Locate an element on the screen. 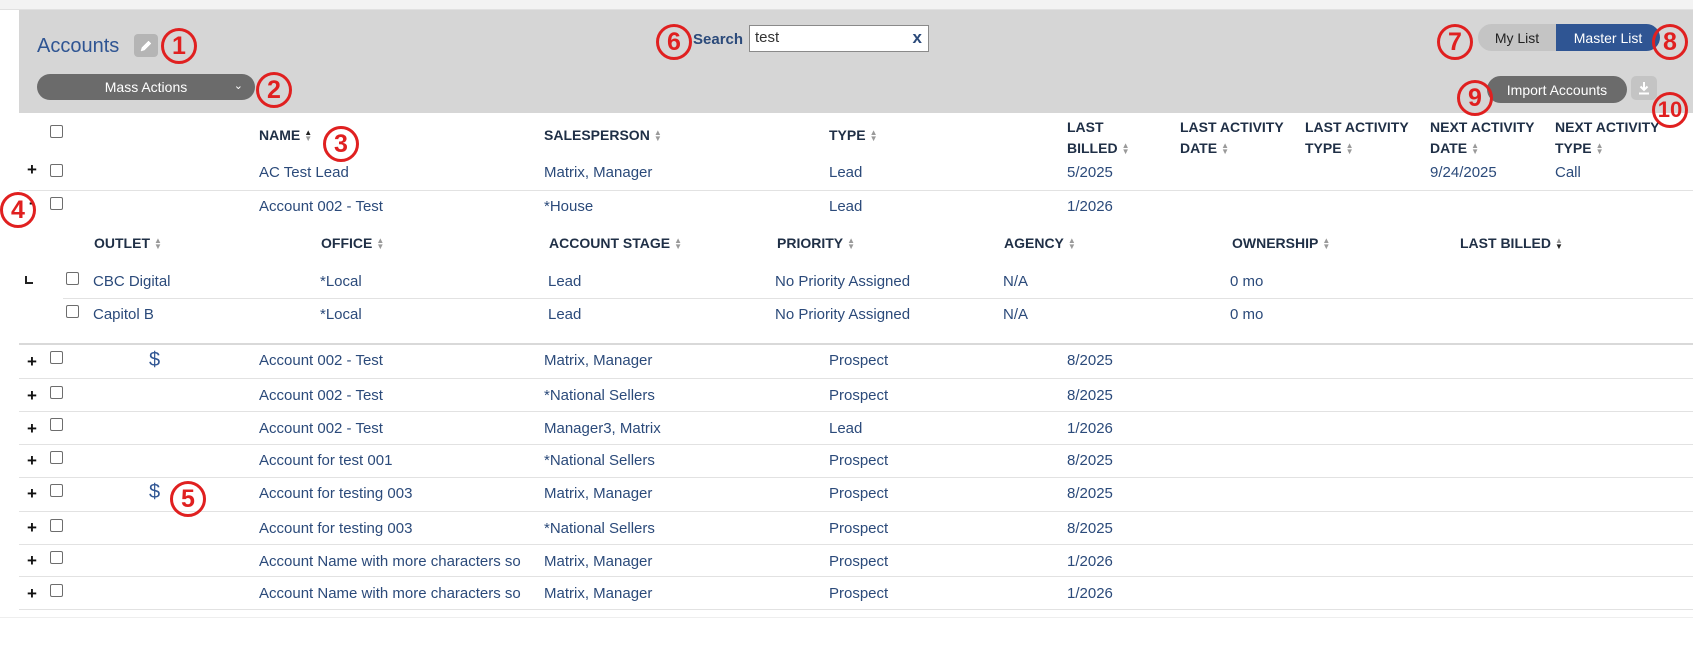 This screenshot has height=647, width=1693. type-cell: Lead is located at coordinates (846, 206).